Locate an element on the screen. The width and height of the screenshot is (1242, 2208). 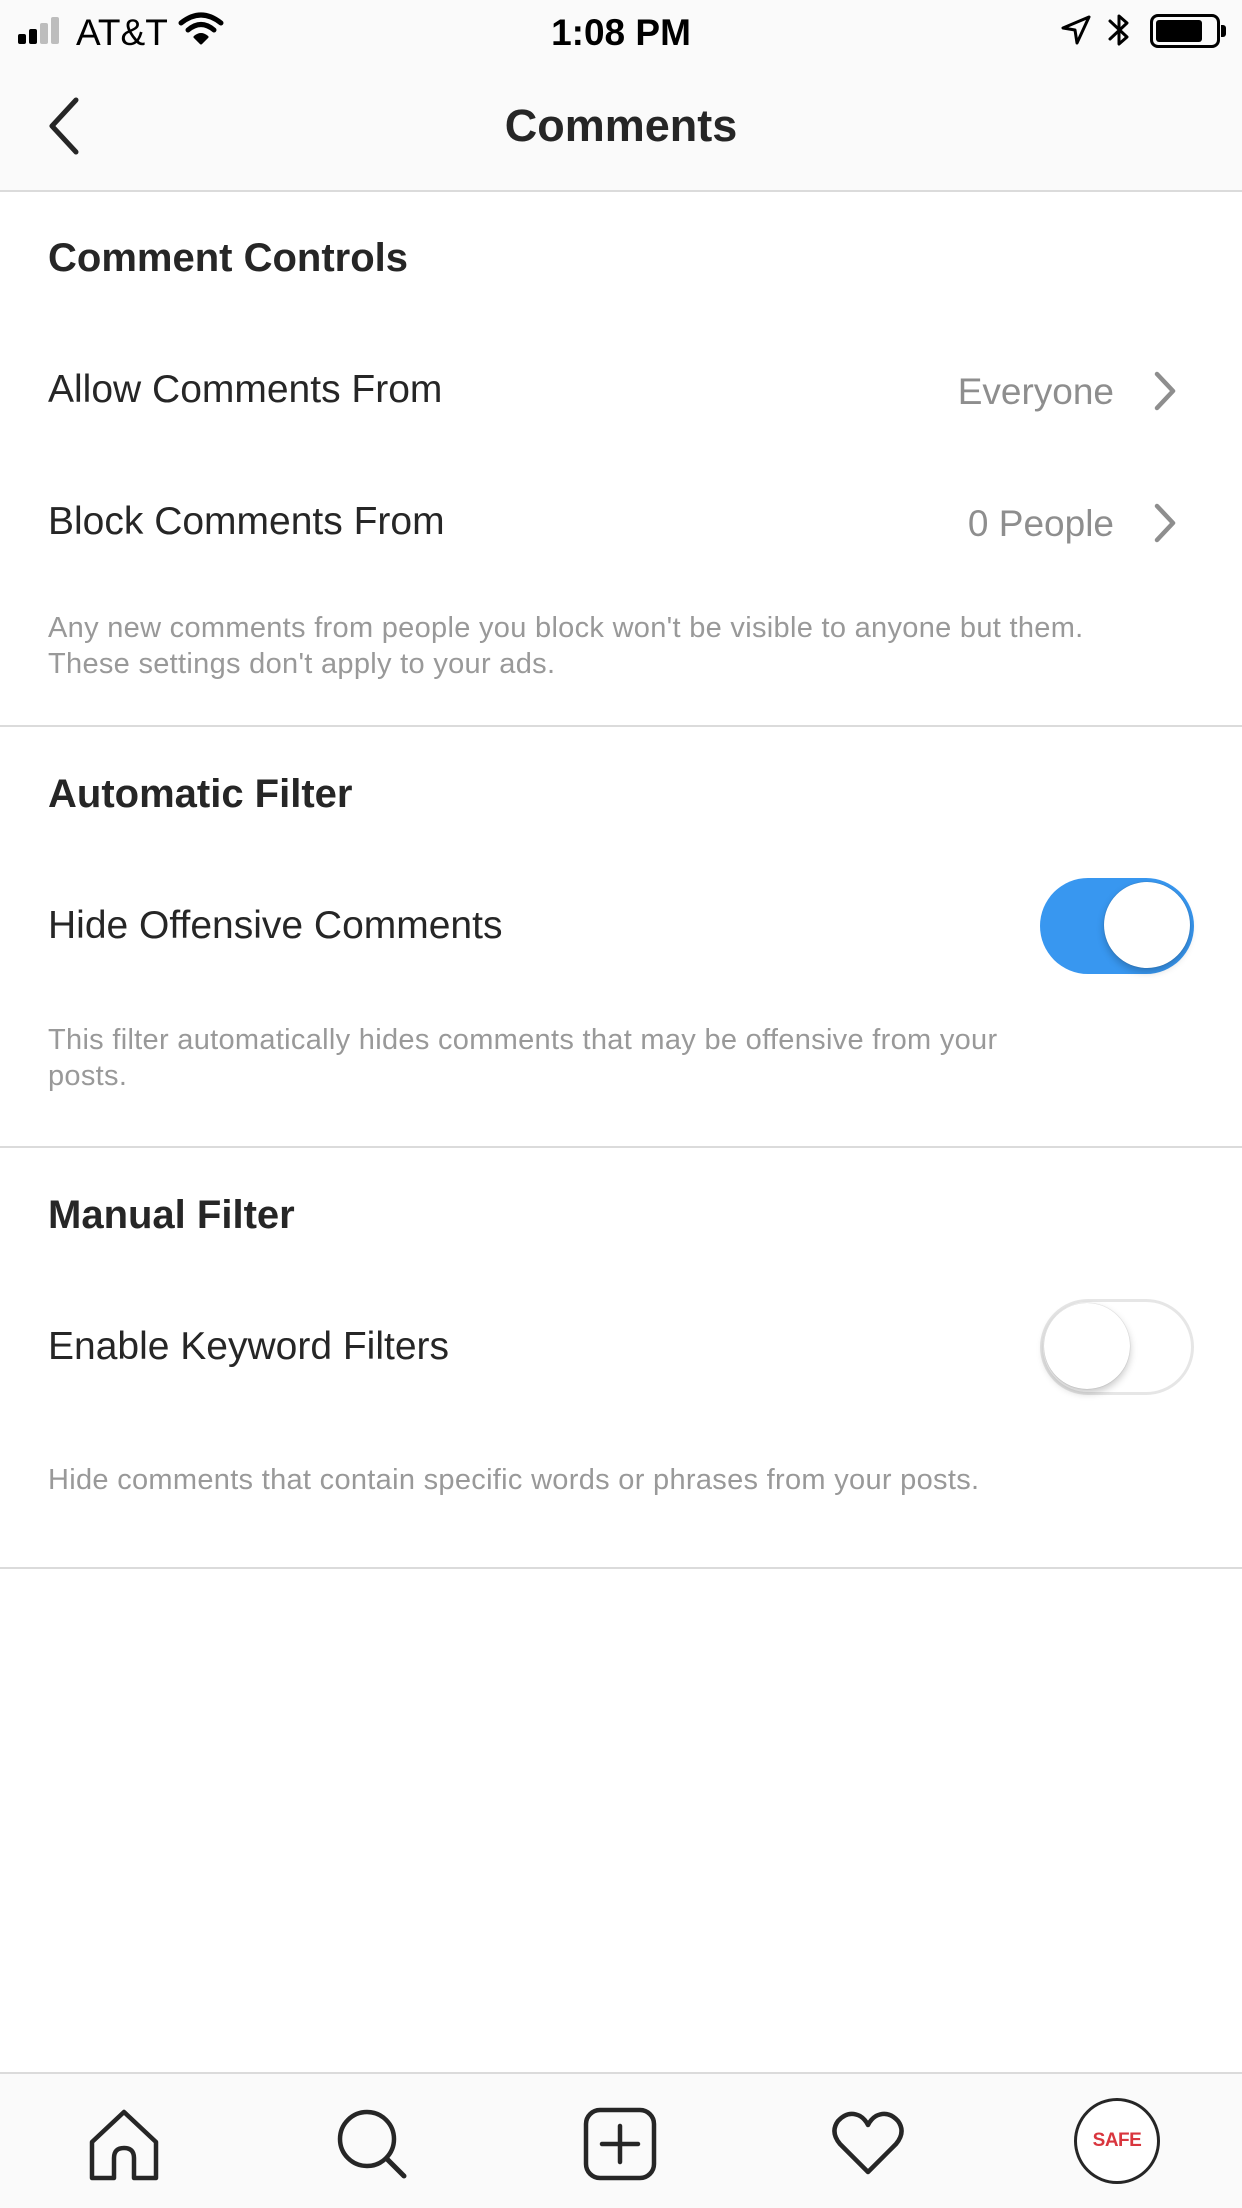
add-post-icon is located at coordinates (620, 2144).